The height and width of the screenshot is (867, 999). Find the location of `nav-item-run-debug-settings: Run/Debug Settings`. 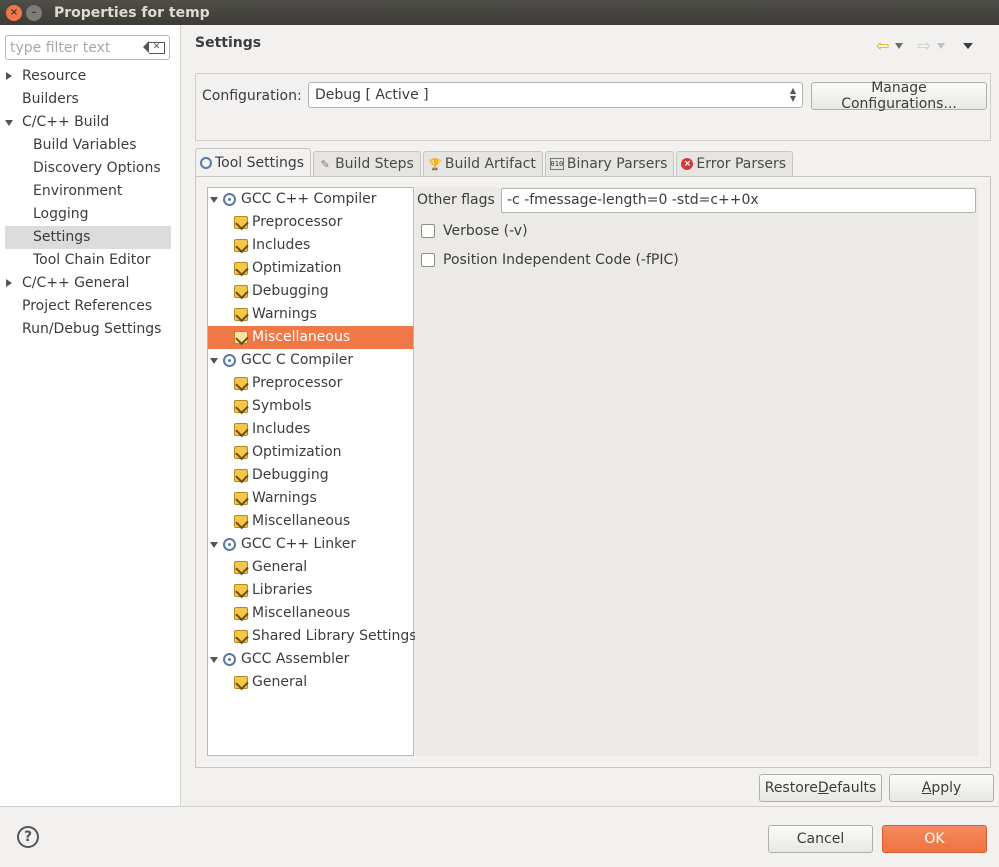

nav-item-run-debug-settings: Run/Debug Settings is located at coordinates (90, 329).